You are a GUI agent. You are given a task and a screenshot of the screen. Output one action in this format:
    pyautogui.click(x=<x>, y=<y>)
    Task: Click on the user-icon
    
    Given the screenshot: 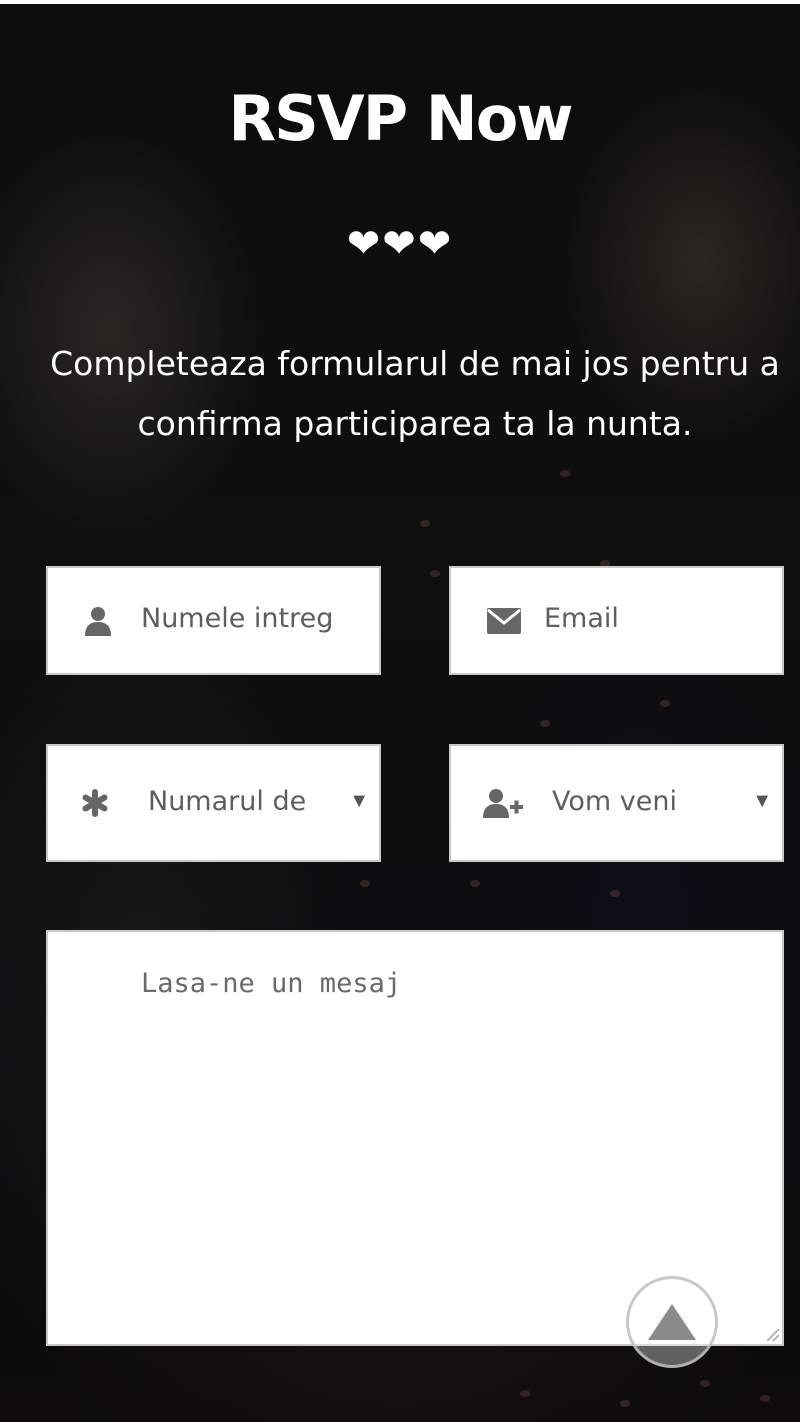 What is the action you would take?
    pyautogui.click(x=98, y=620)
    